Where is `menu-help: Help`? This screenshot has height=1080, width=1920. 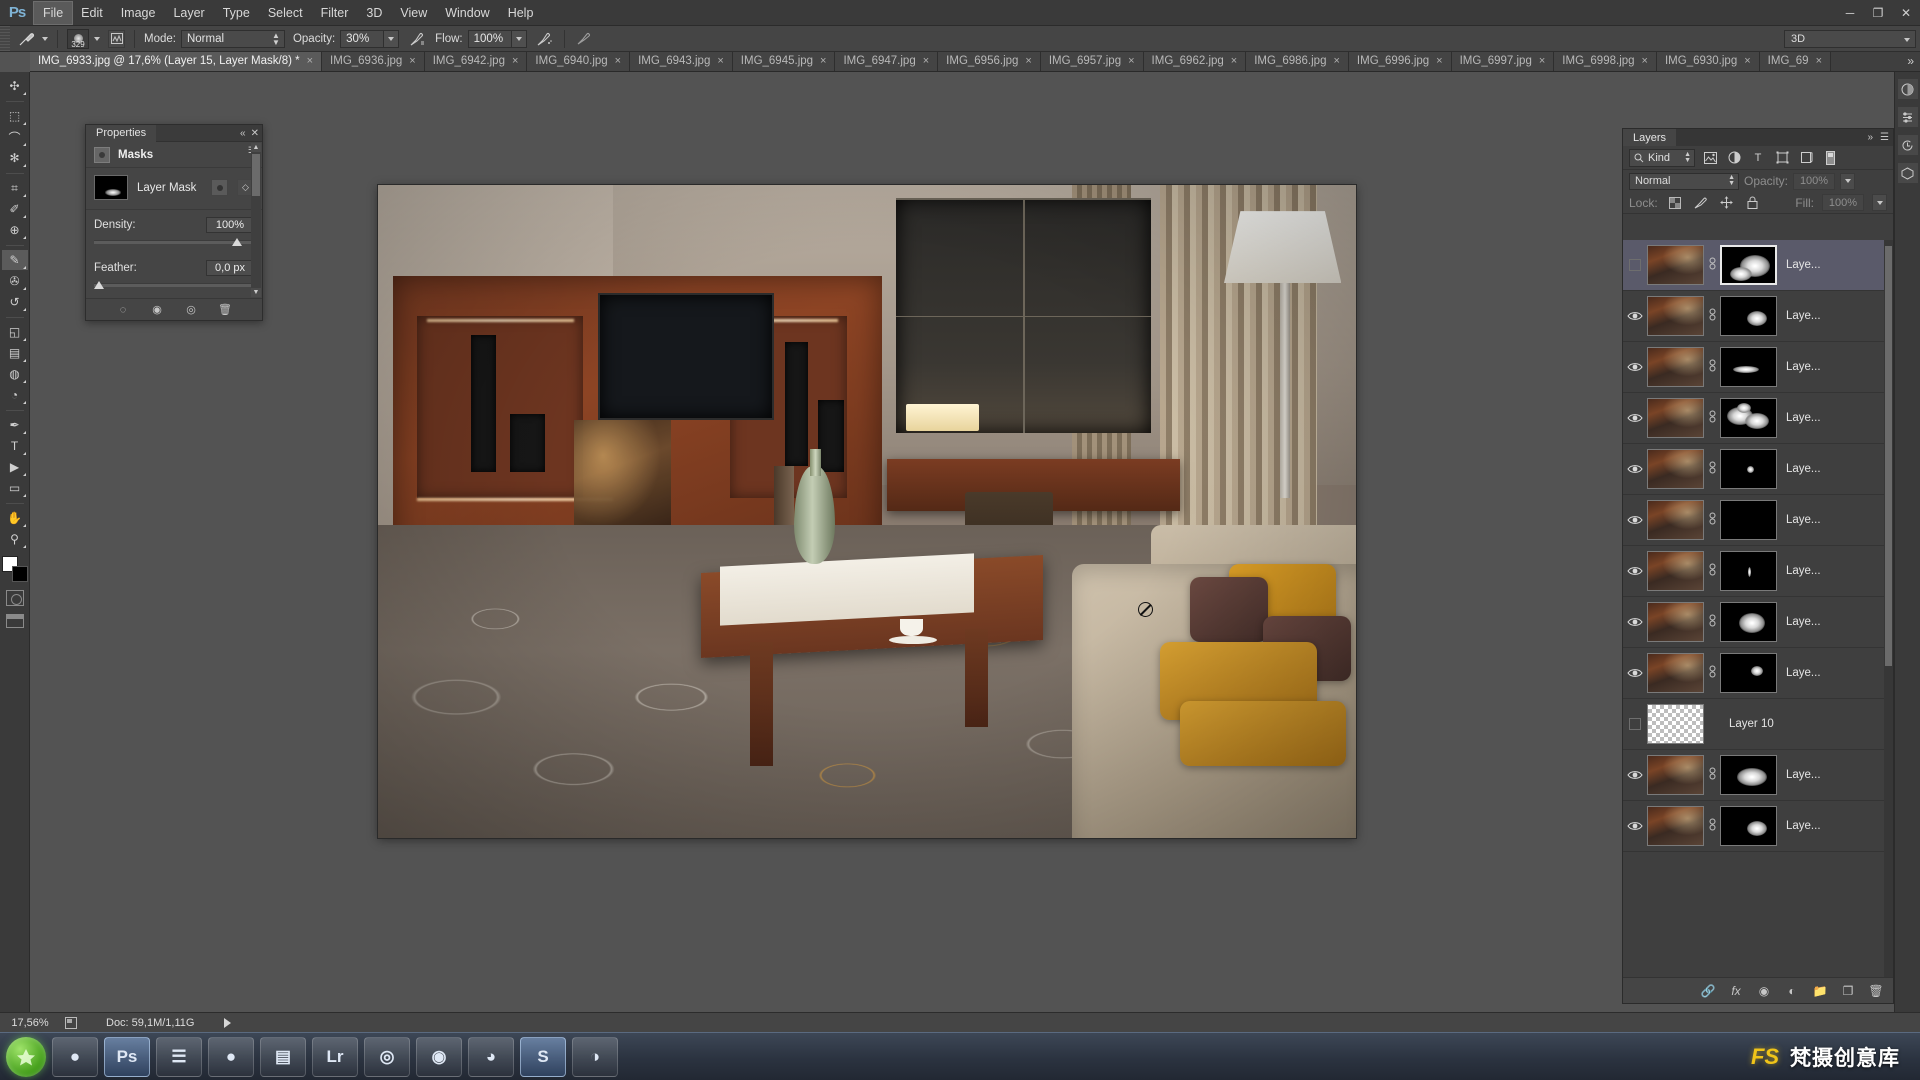 menu-help: Help is located at coordinates (521, 13).